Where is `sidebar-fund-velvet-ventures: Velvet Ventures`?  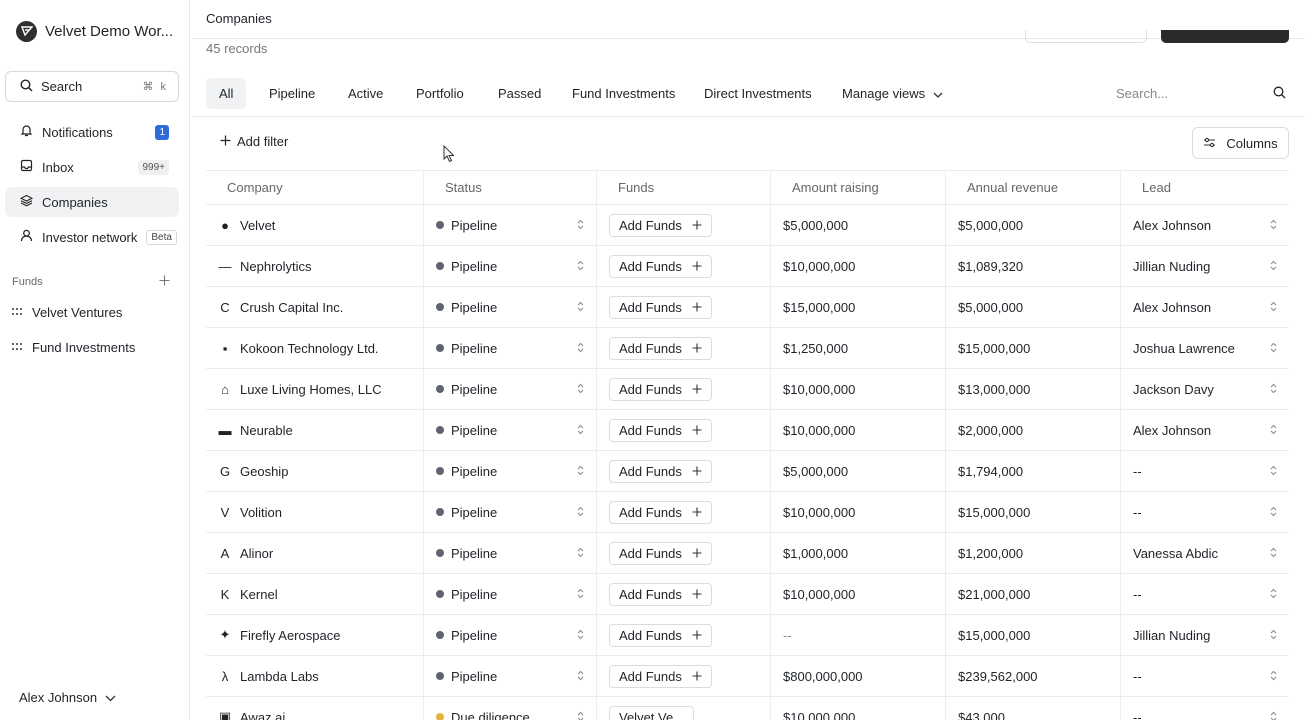
sidebar-fund-velvet-ventures: Velvet Ventures is located at coordinates (97, 312).